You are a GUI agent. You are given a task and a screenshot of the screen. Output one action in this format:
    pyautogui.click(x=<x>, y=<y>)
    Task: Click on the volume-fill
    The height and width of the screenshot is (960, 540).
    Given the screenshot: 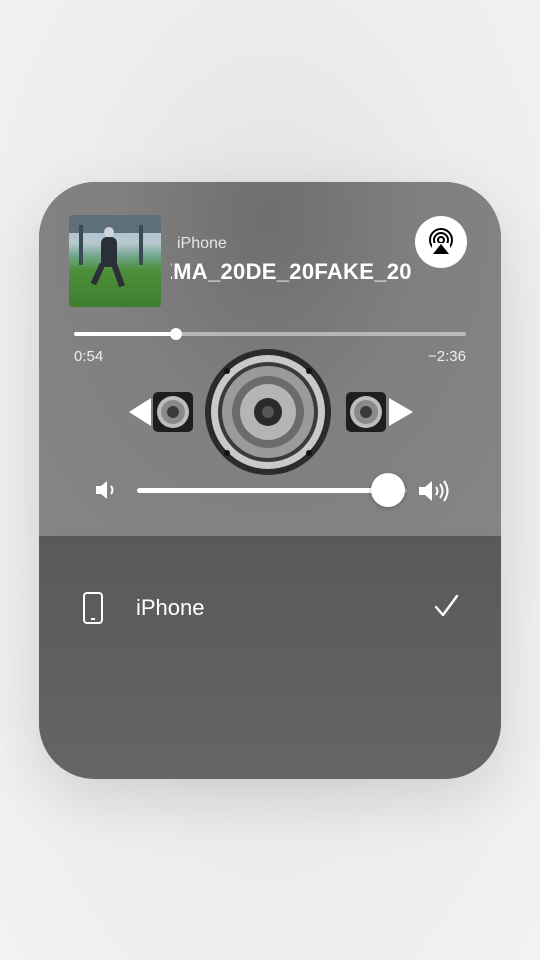 What is the action you would take?
    pyautogui.click(x=263, y=490)
    